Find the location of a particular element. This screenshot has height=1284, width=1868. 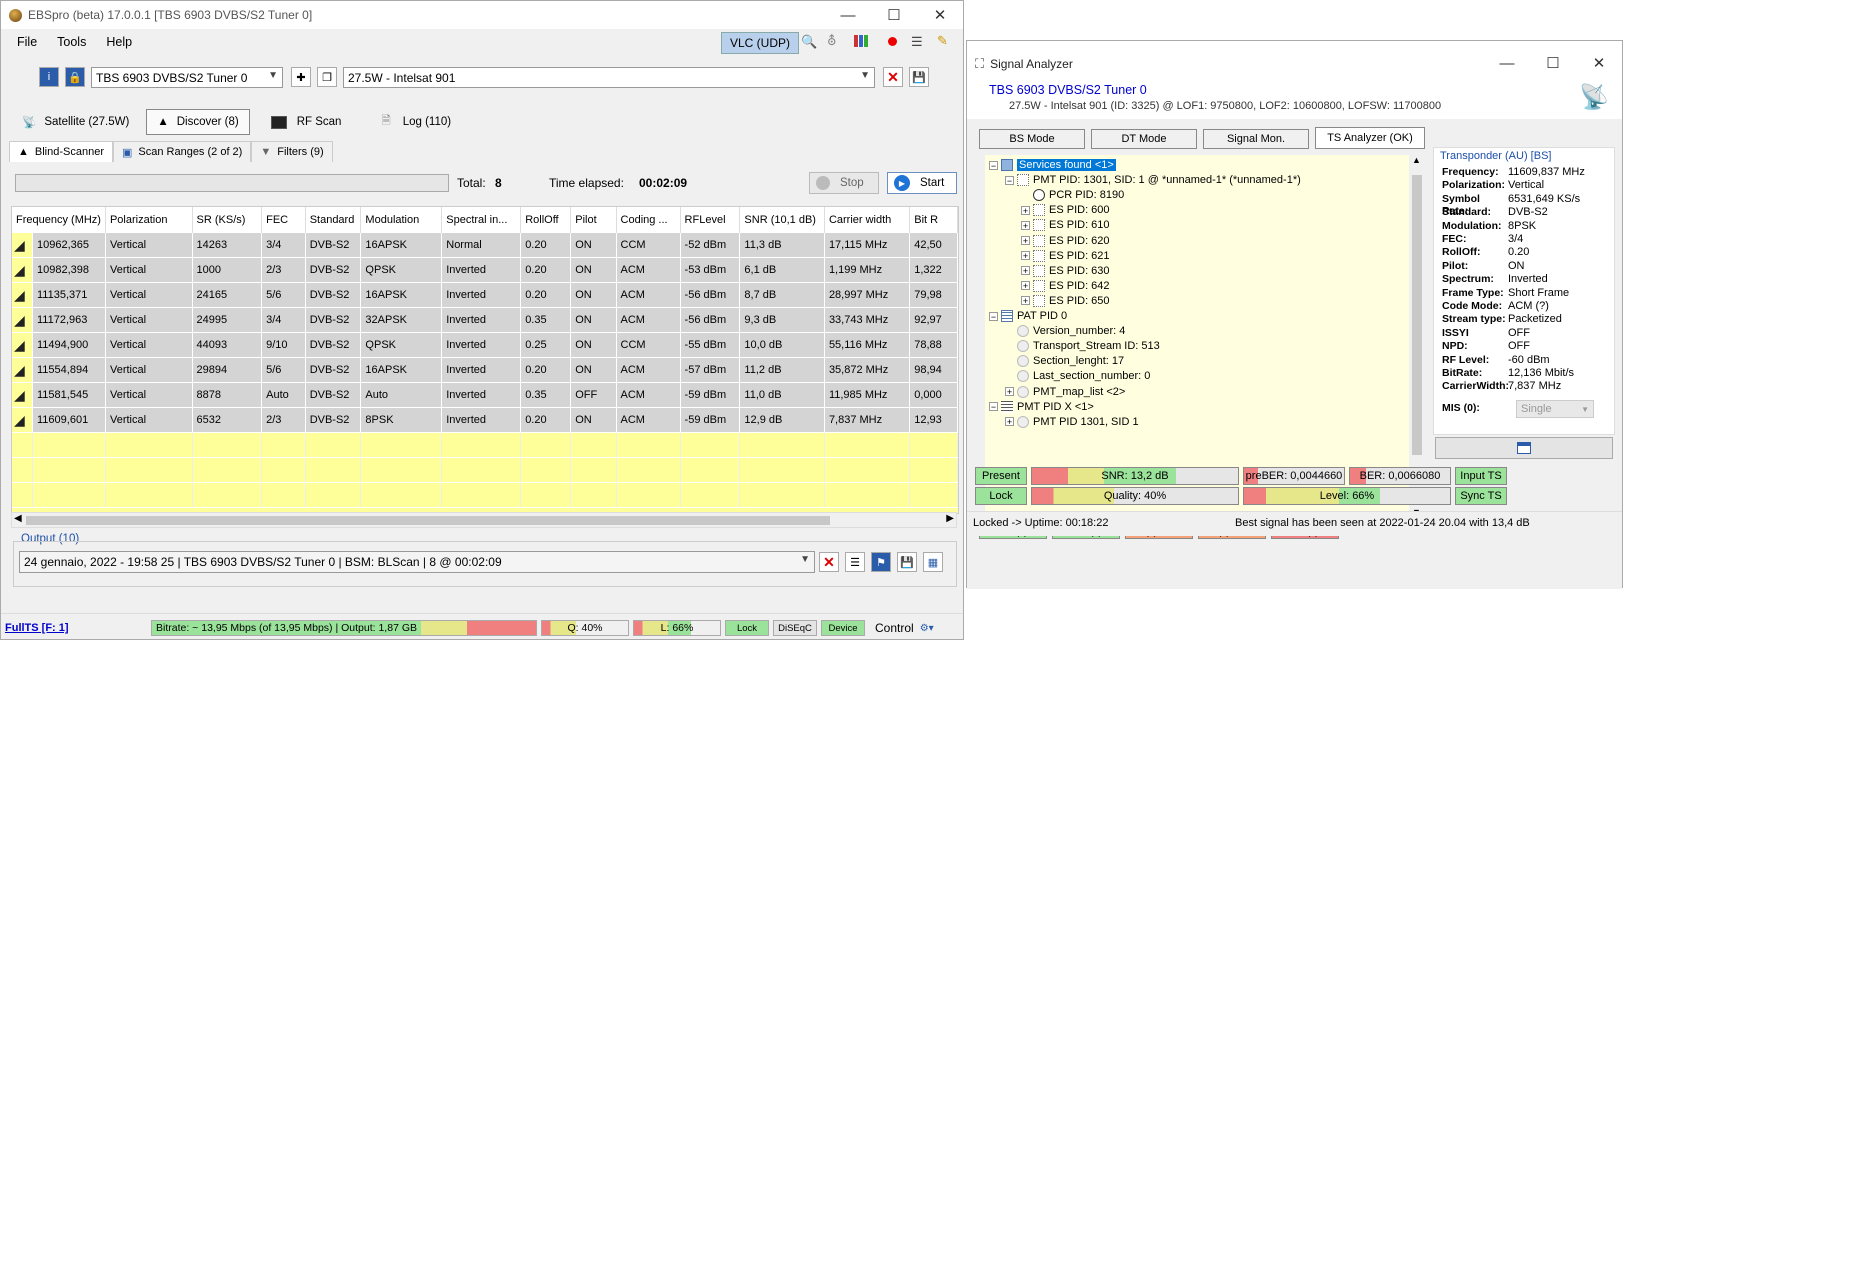

menu-tools: Tools is located at coordinates (71, 42).